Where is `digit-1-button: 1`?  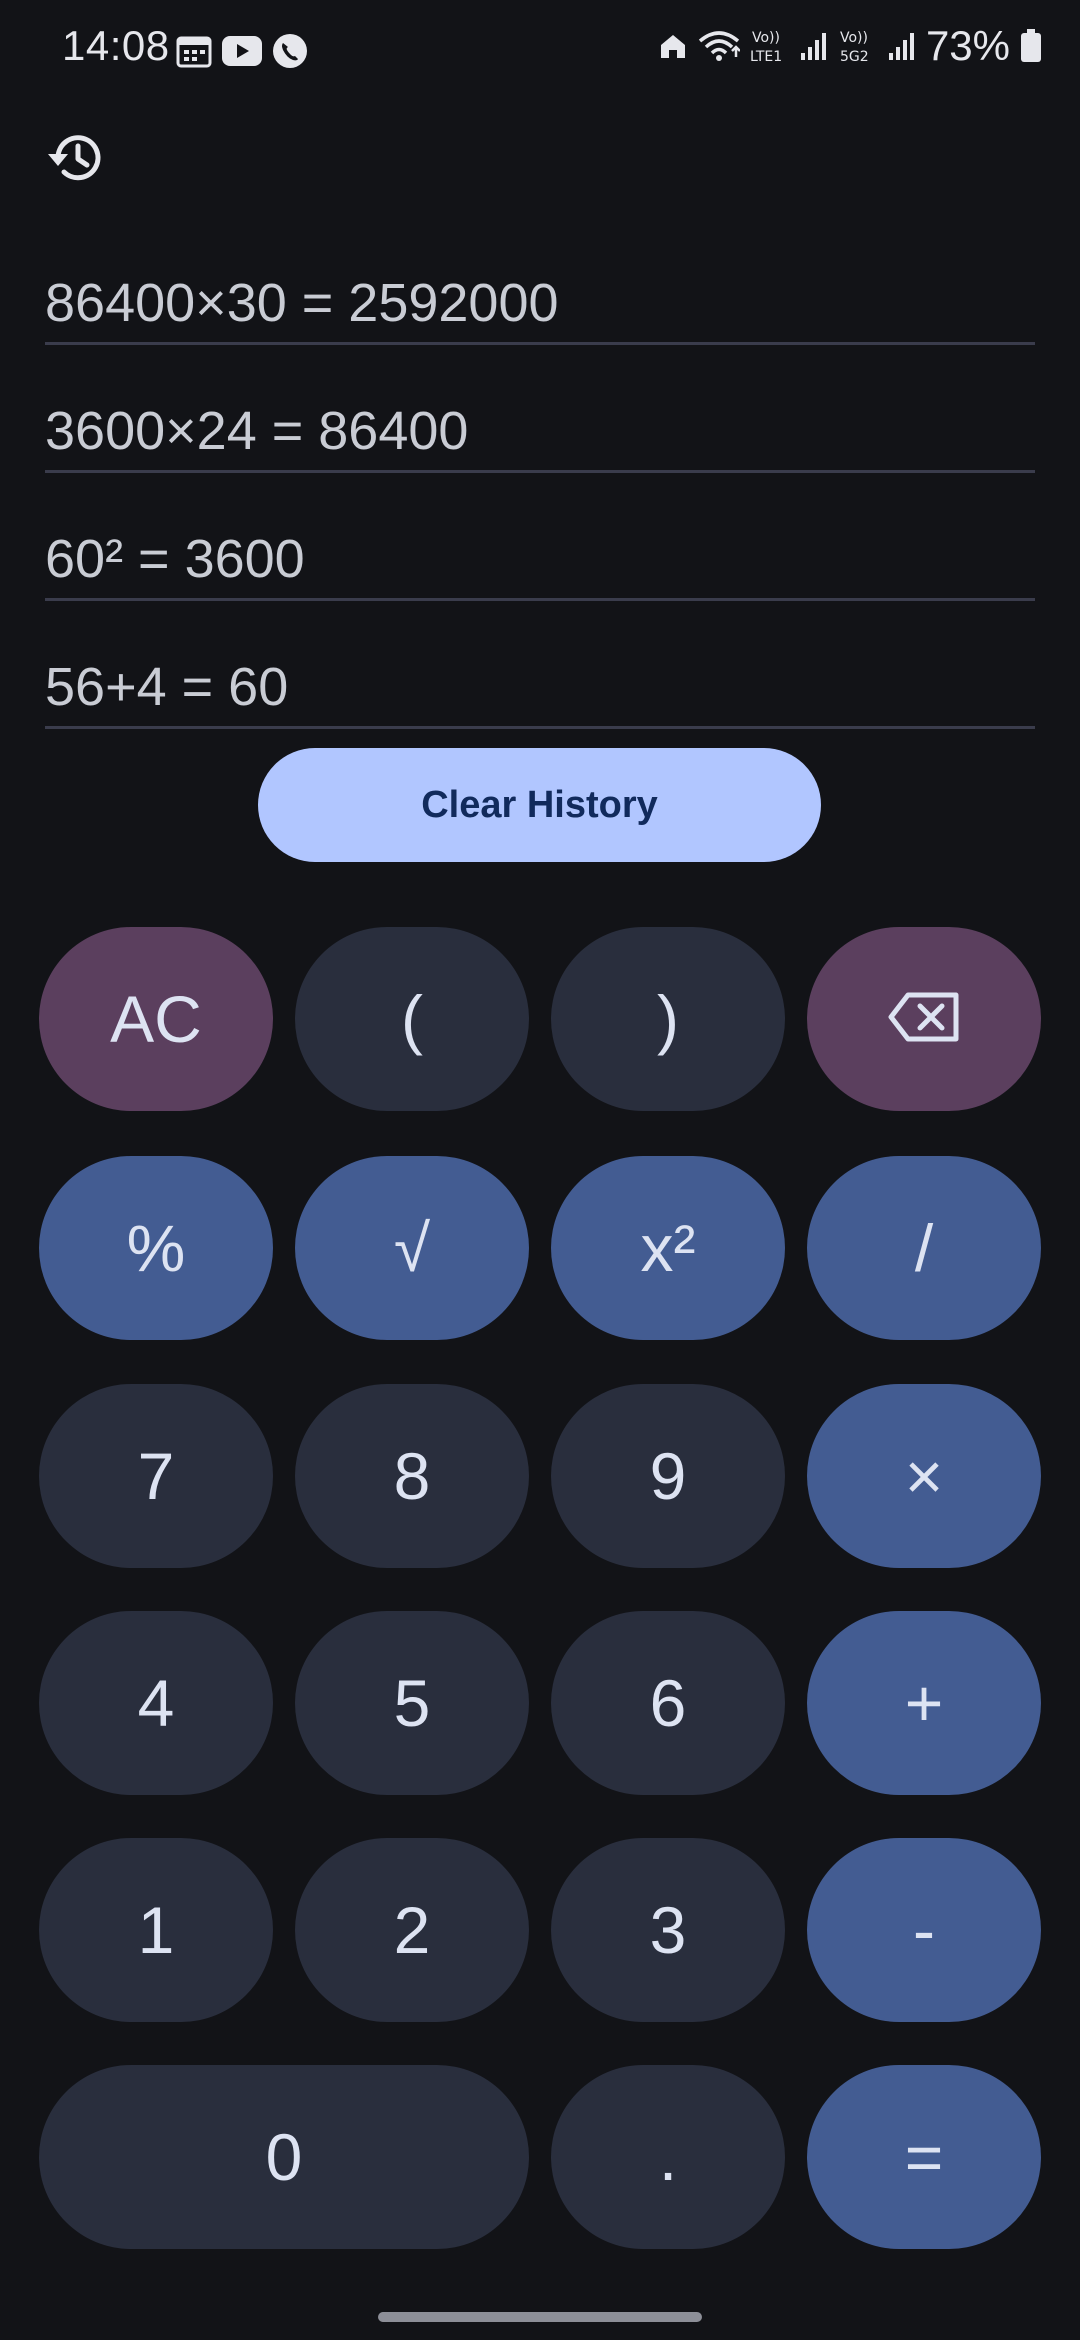
digit-1-button: 1 is located at coordinates (156, 1930).